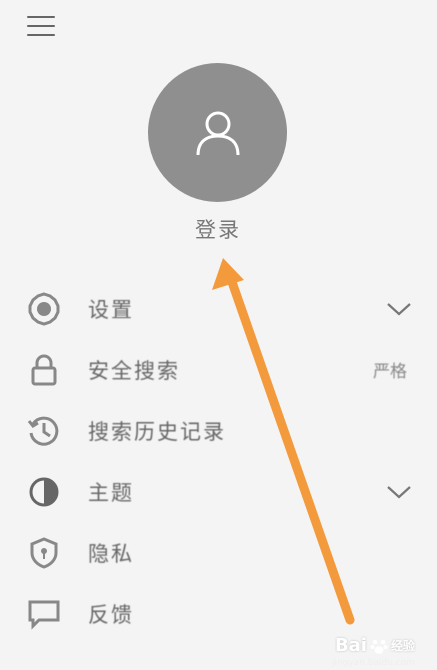  I want to click on shield-icon, so click(44, 553).